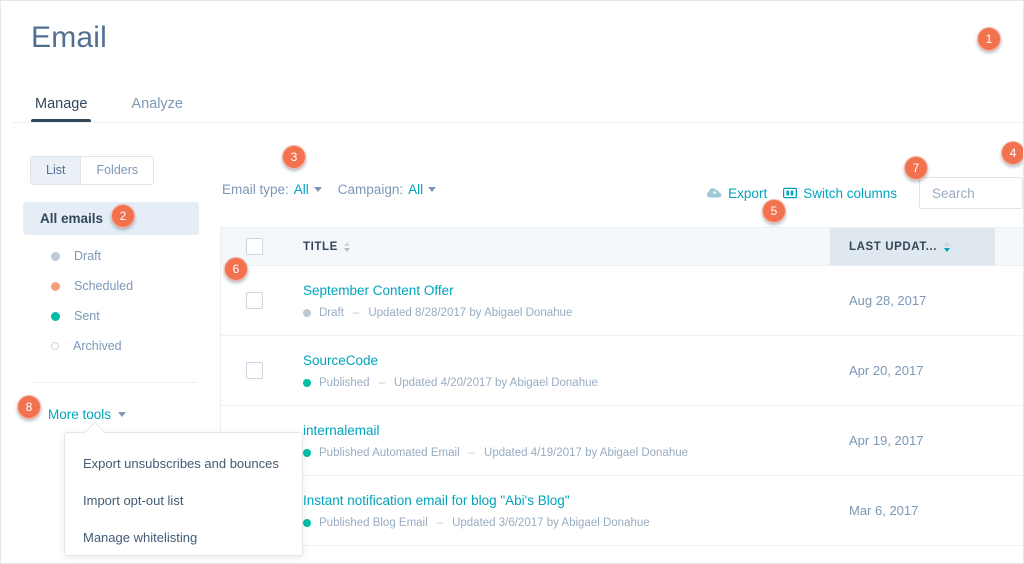  What do you see at coordinates (111, 286) in the screenshot?
I see `sidebar-item-scheduled: Scheduled` at bounding box center [111, 286].